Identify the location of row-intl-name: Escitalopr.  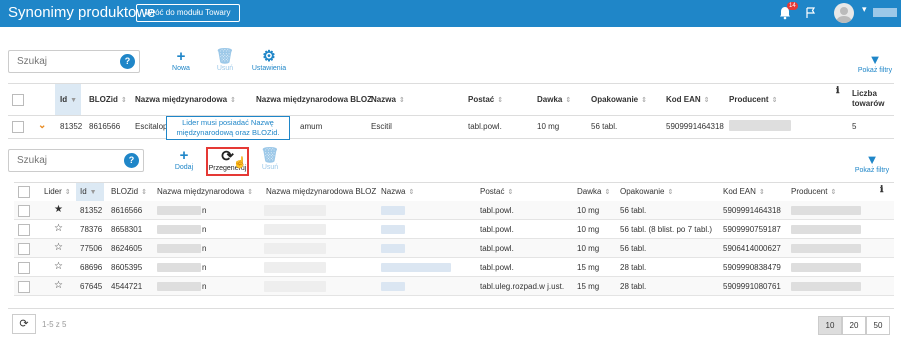
(153, 126).